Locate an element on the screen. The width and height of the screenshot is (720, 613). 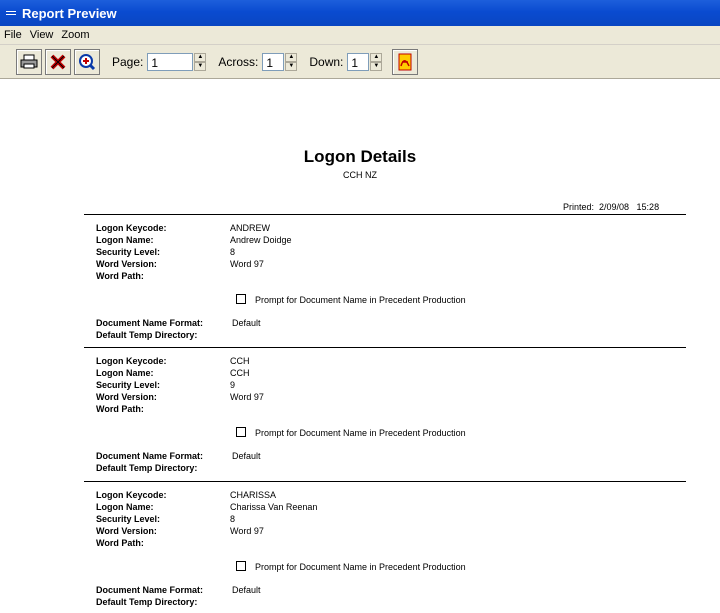
system-menu-icon is located at coordinates (11, 13).